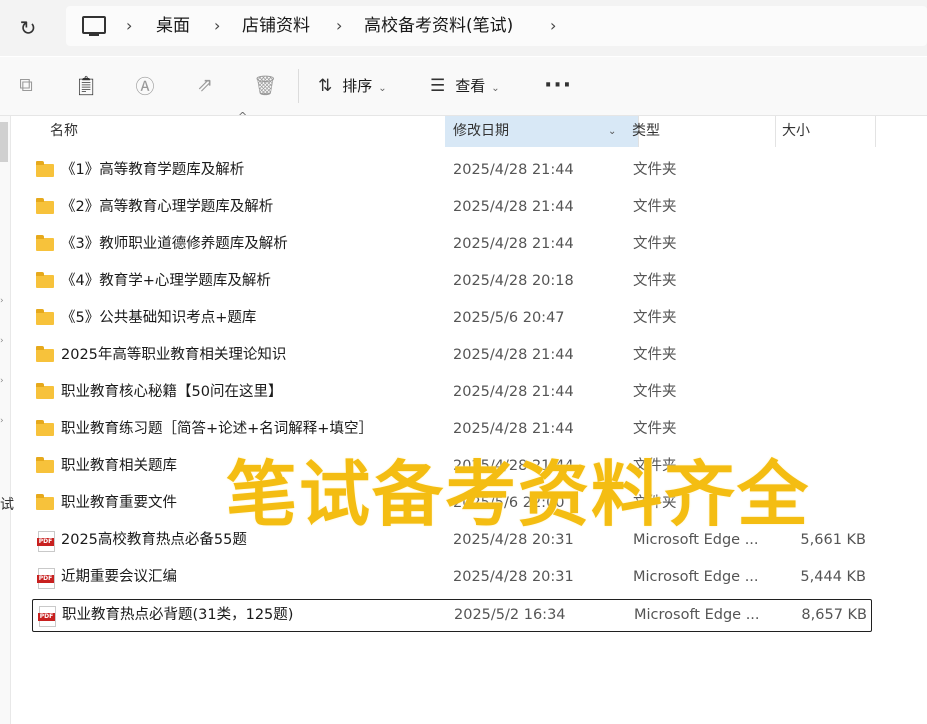  I want to click on file-name: 职业教育热点必背题(31类，125题), so click(178, 615).